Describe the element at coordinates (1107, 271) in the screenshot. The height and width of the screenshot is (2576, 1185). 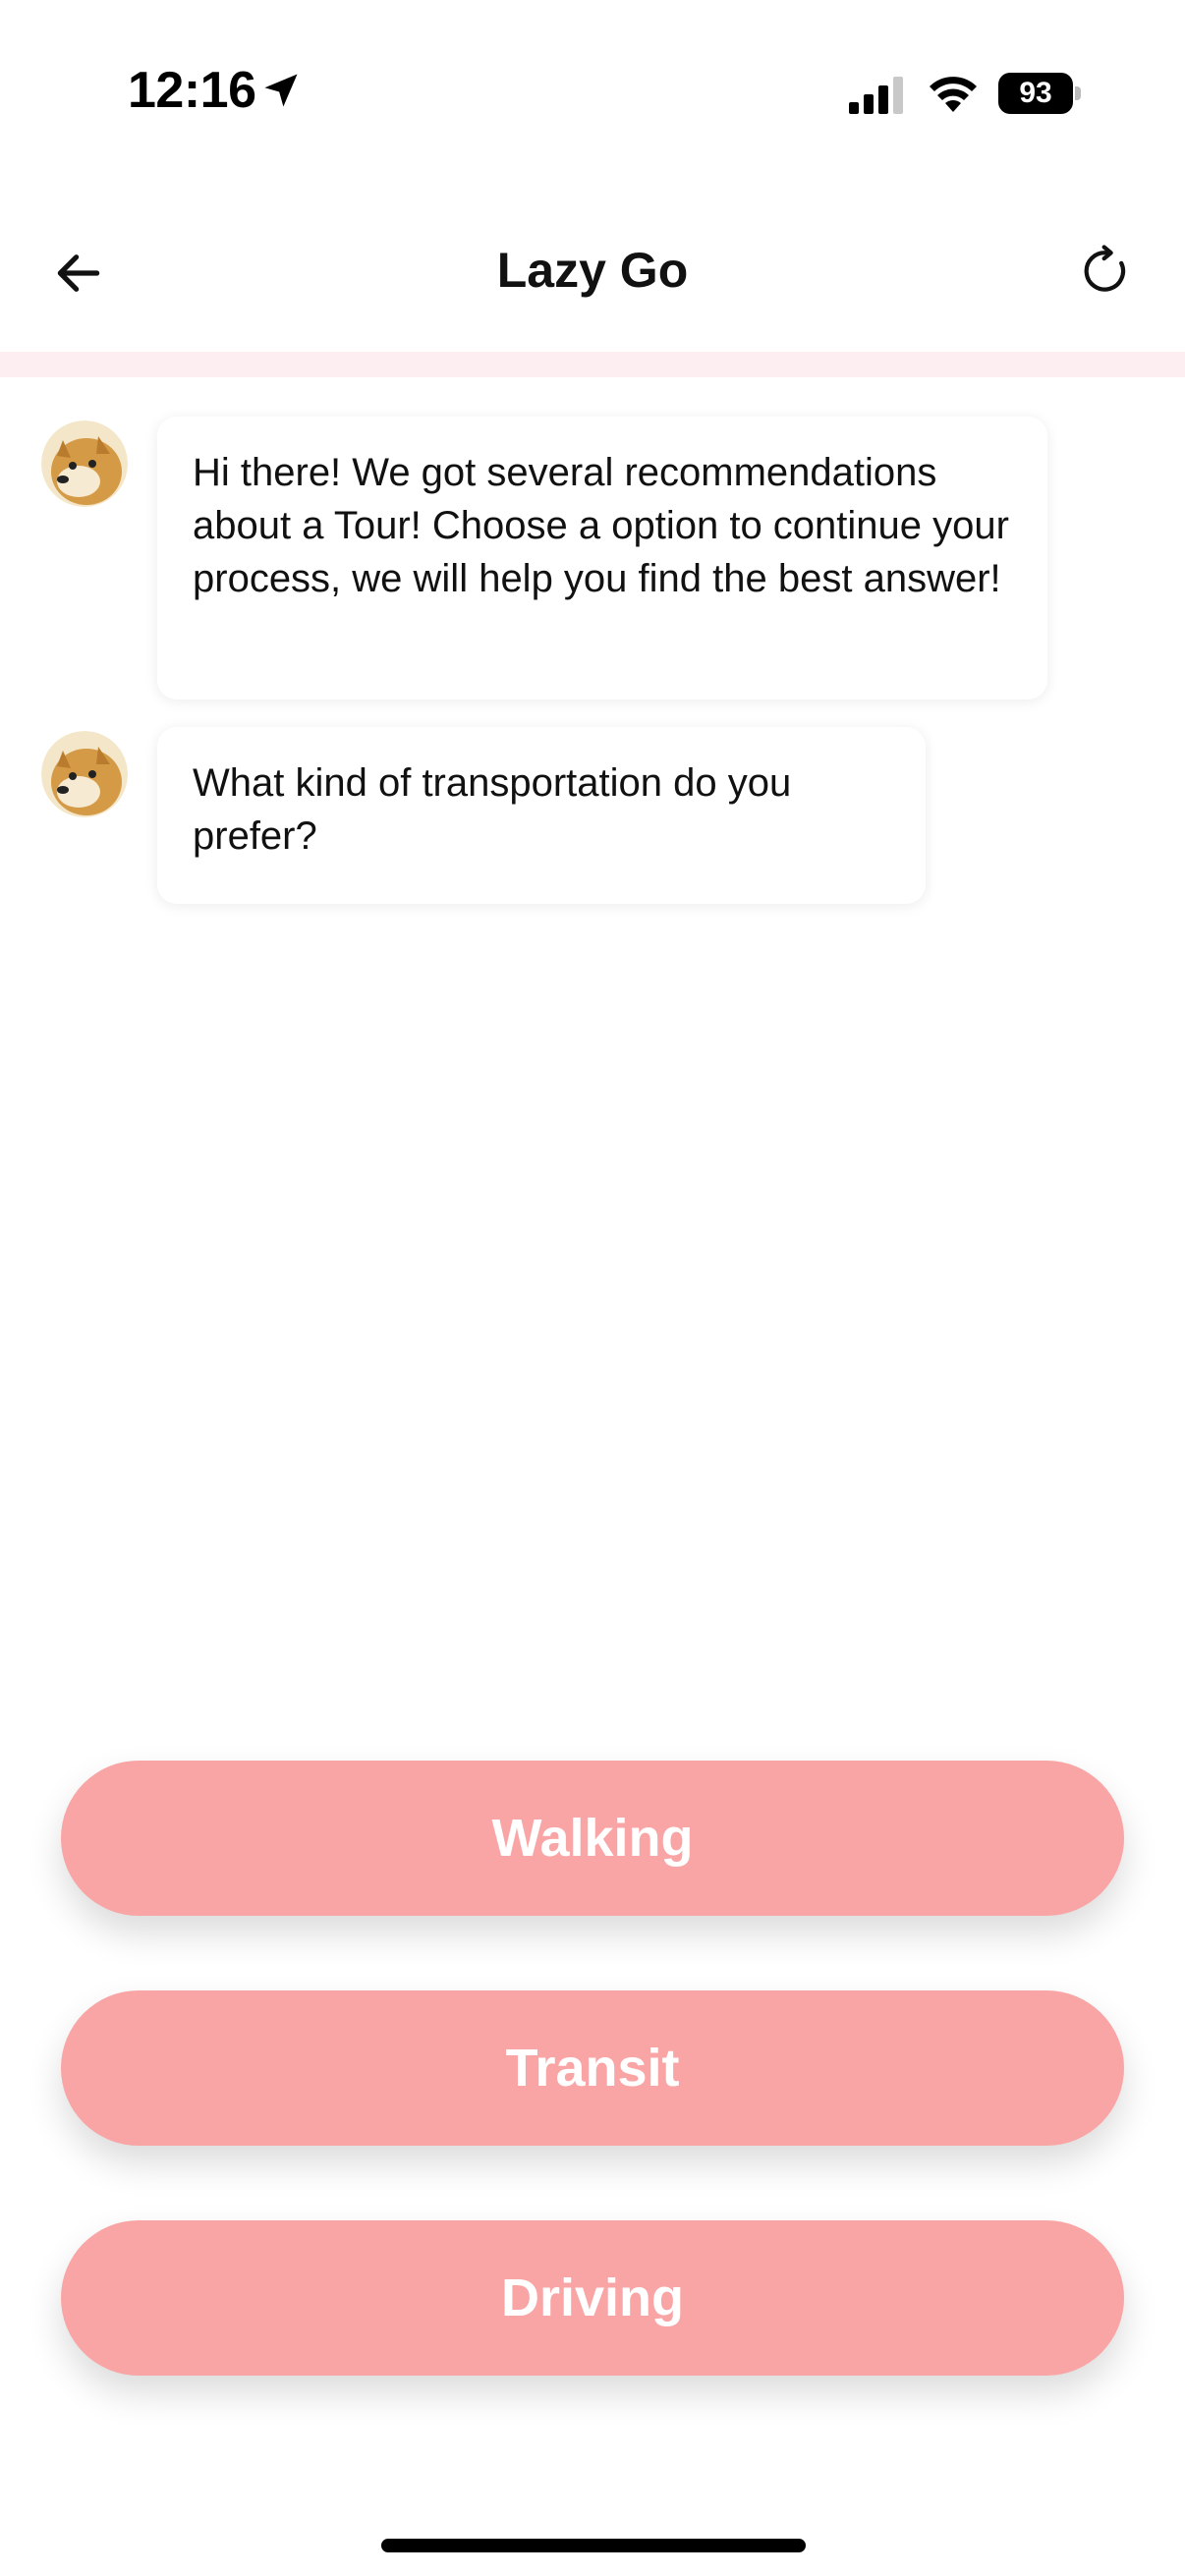
I see `refresh-icon` at that location.